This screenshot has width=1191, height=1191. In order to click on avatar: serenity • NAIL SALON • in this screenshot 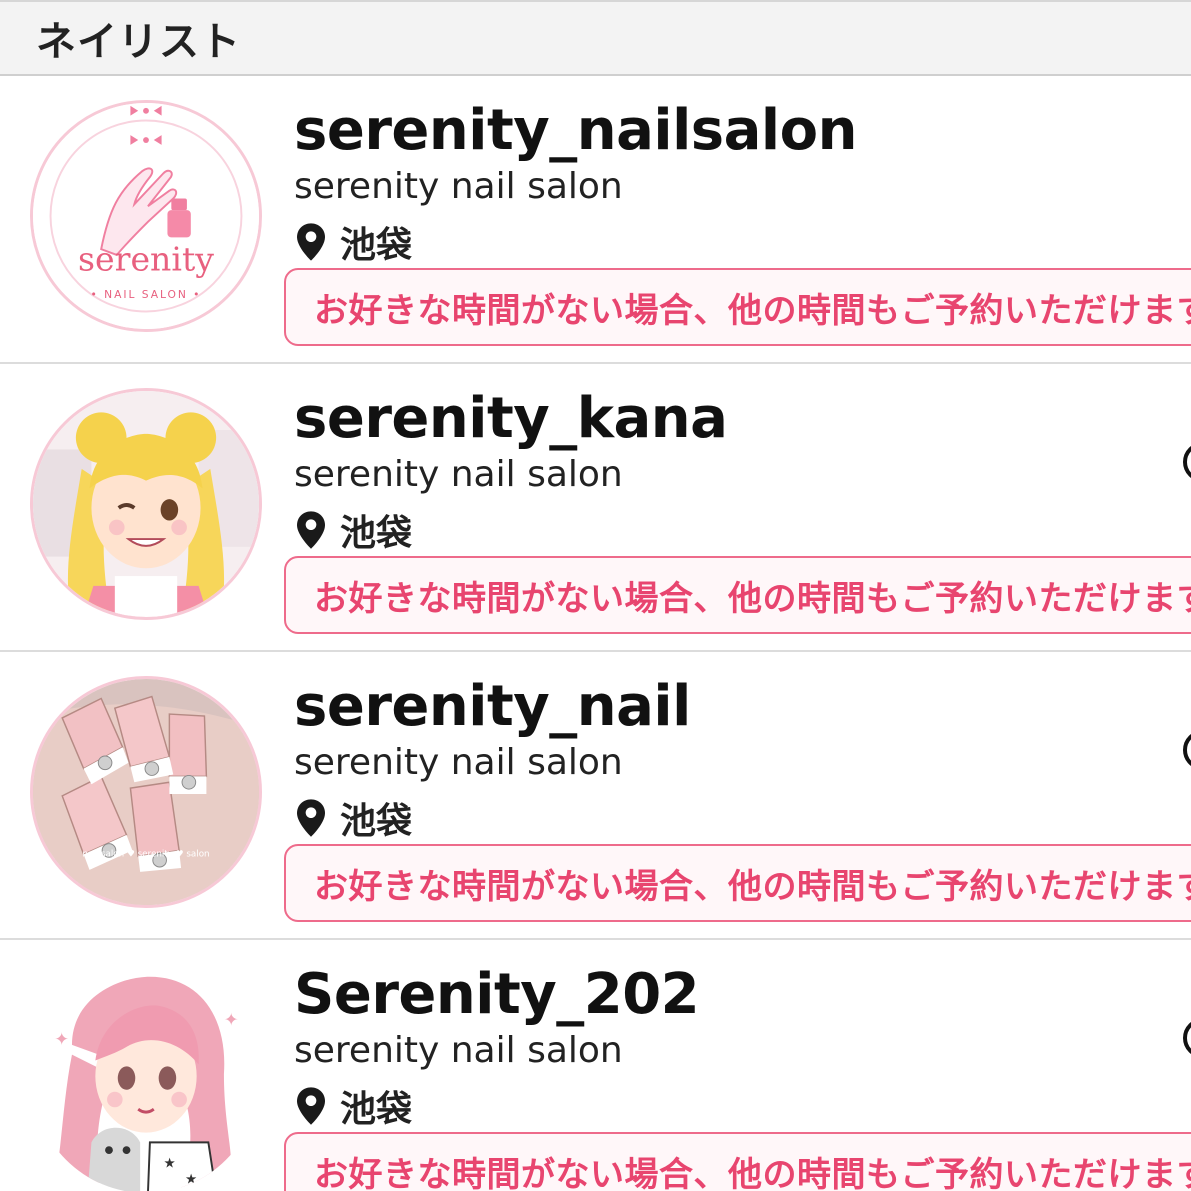, I will do `click(146, 216)`.